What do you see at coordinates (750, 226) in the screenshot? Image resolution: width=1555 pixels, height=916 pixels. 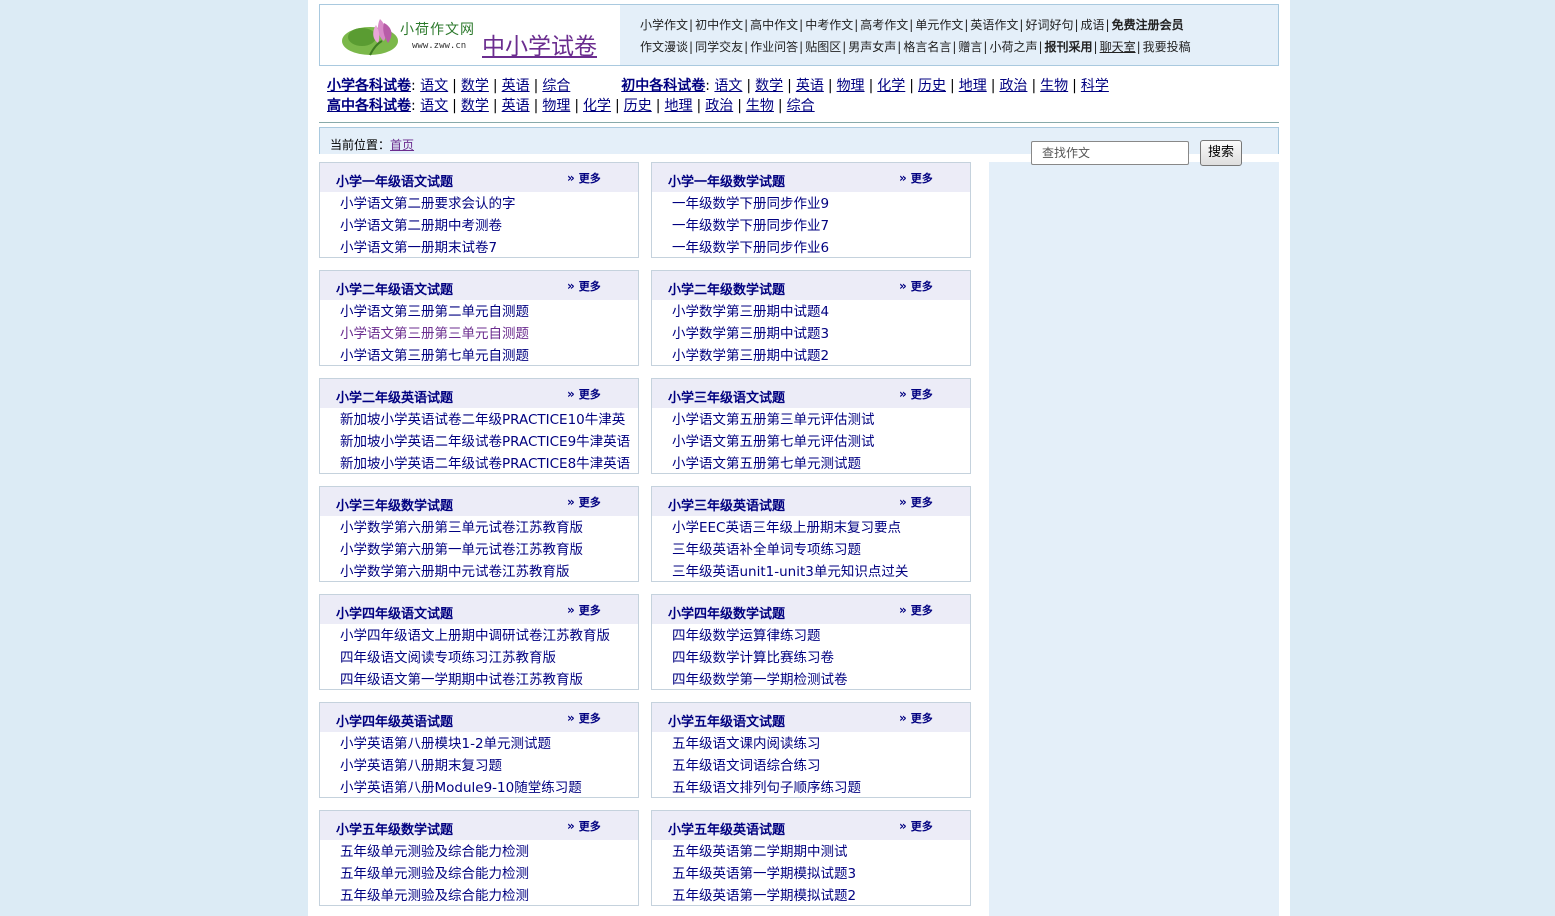 I see `article-link: 一年级数学下册同步作业7` at bounding box center [750, 226].